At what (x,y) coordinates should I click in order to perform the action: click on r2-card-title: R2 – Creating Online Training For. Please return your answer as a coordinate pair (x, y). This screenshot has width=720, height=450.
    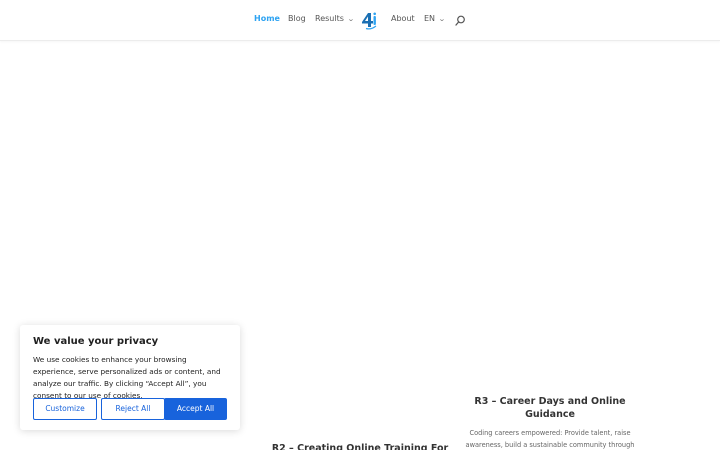
    Looking at the image, I should click on (360, 446).